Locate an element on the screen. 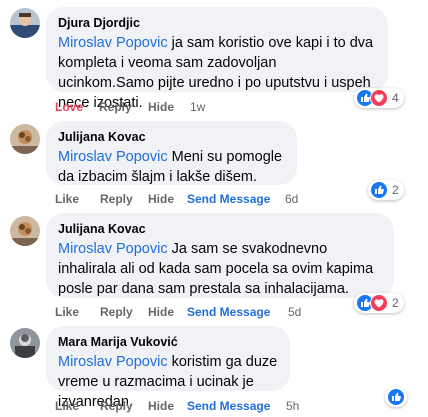 The width and height of the screenshot is (428, 417). comment-author: Mara Marija Vuković is located at coordinates (168, 342).